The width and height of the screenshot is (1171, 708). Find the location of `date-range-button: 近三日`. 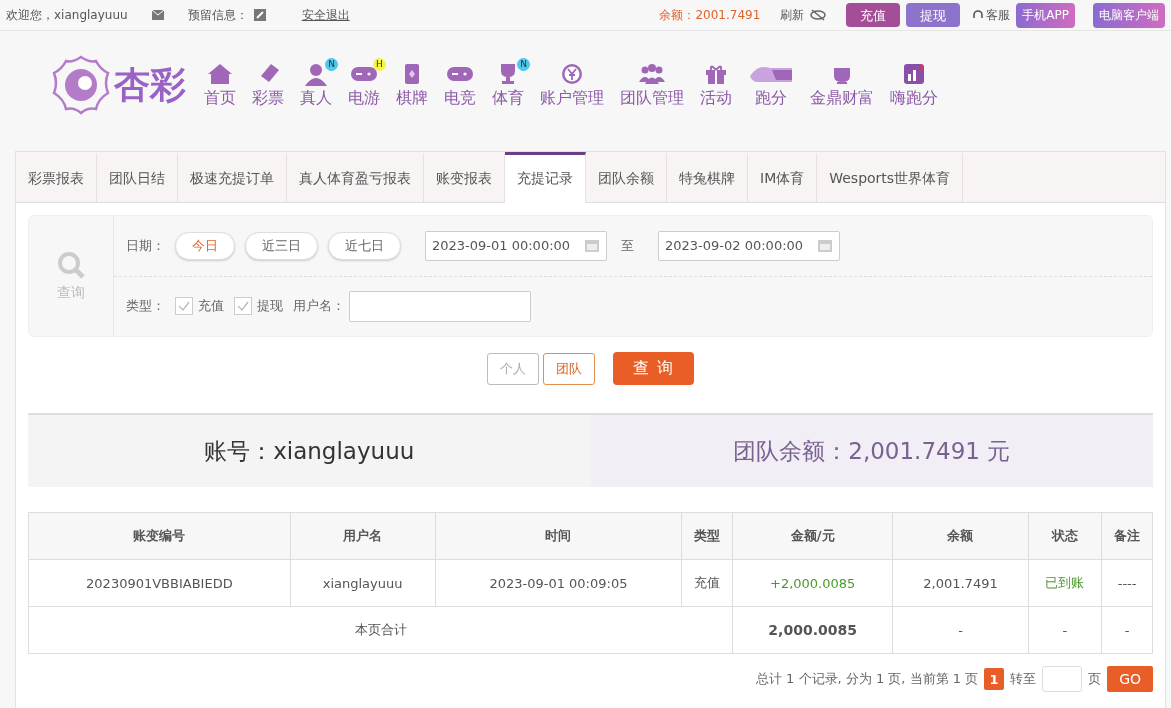

date-range-button: 近三日 is located at coordinates (281, 245).